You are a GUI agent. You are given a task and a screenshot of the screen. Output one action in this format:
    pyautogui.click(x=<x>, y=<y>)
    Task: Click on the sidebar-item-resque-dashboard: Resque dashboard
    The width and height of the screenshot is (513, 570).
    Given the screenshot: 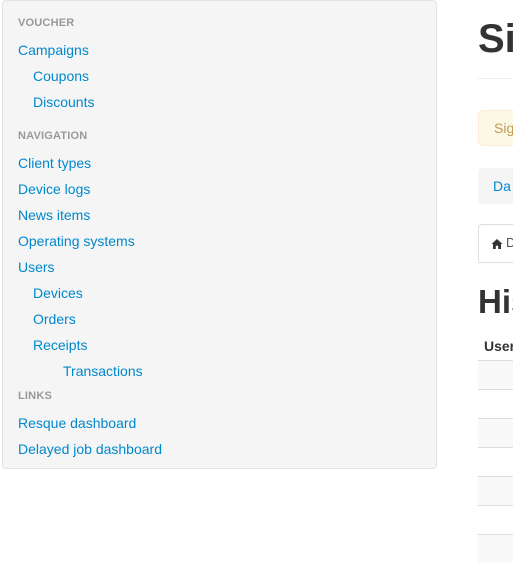 What is the action you would take?
    pyautogui.click(x=77, y=423)
    